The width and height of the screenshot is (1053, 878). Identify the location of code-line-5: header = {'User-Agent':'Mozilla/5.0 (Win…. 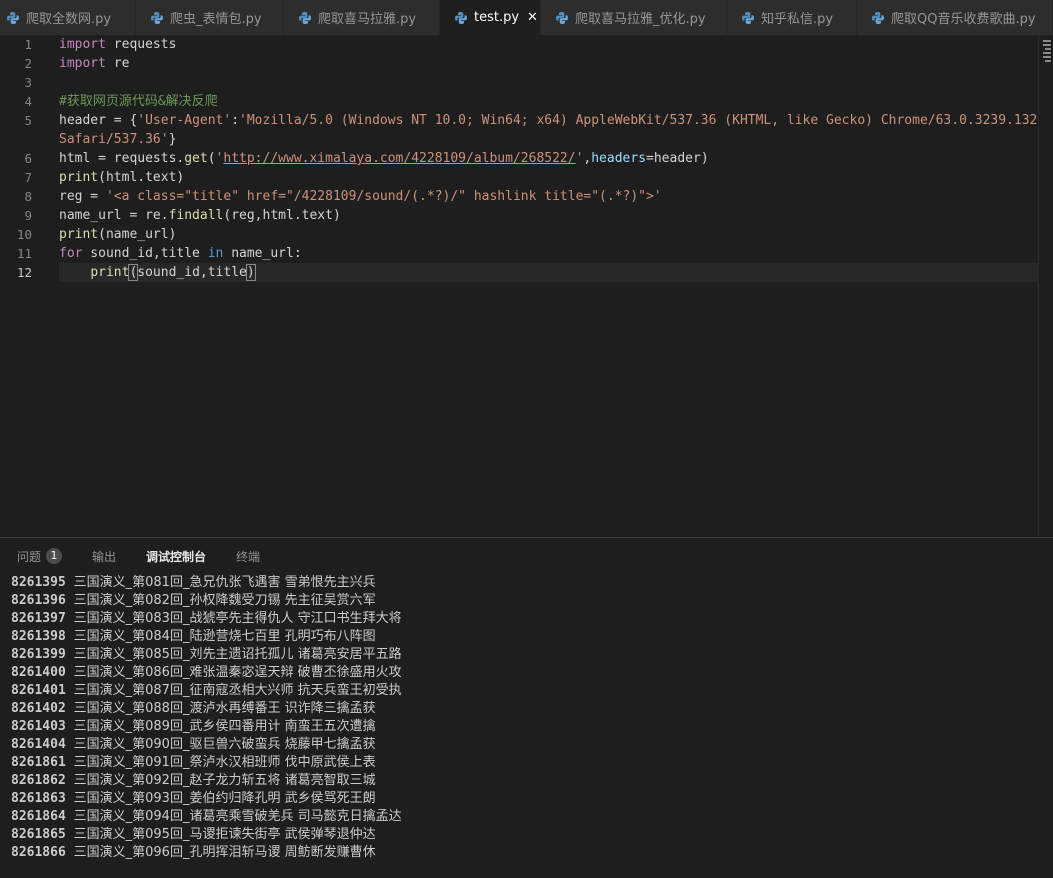
(549, 120).